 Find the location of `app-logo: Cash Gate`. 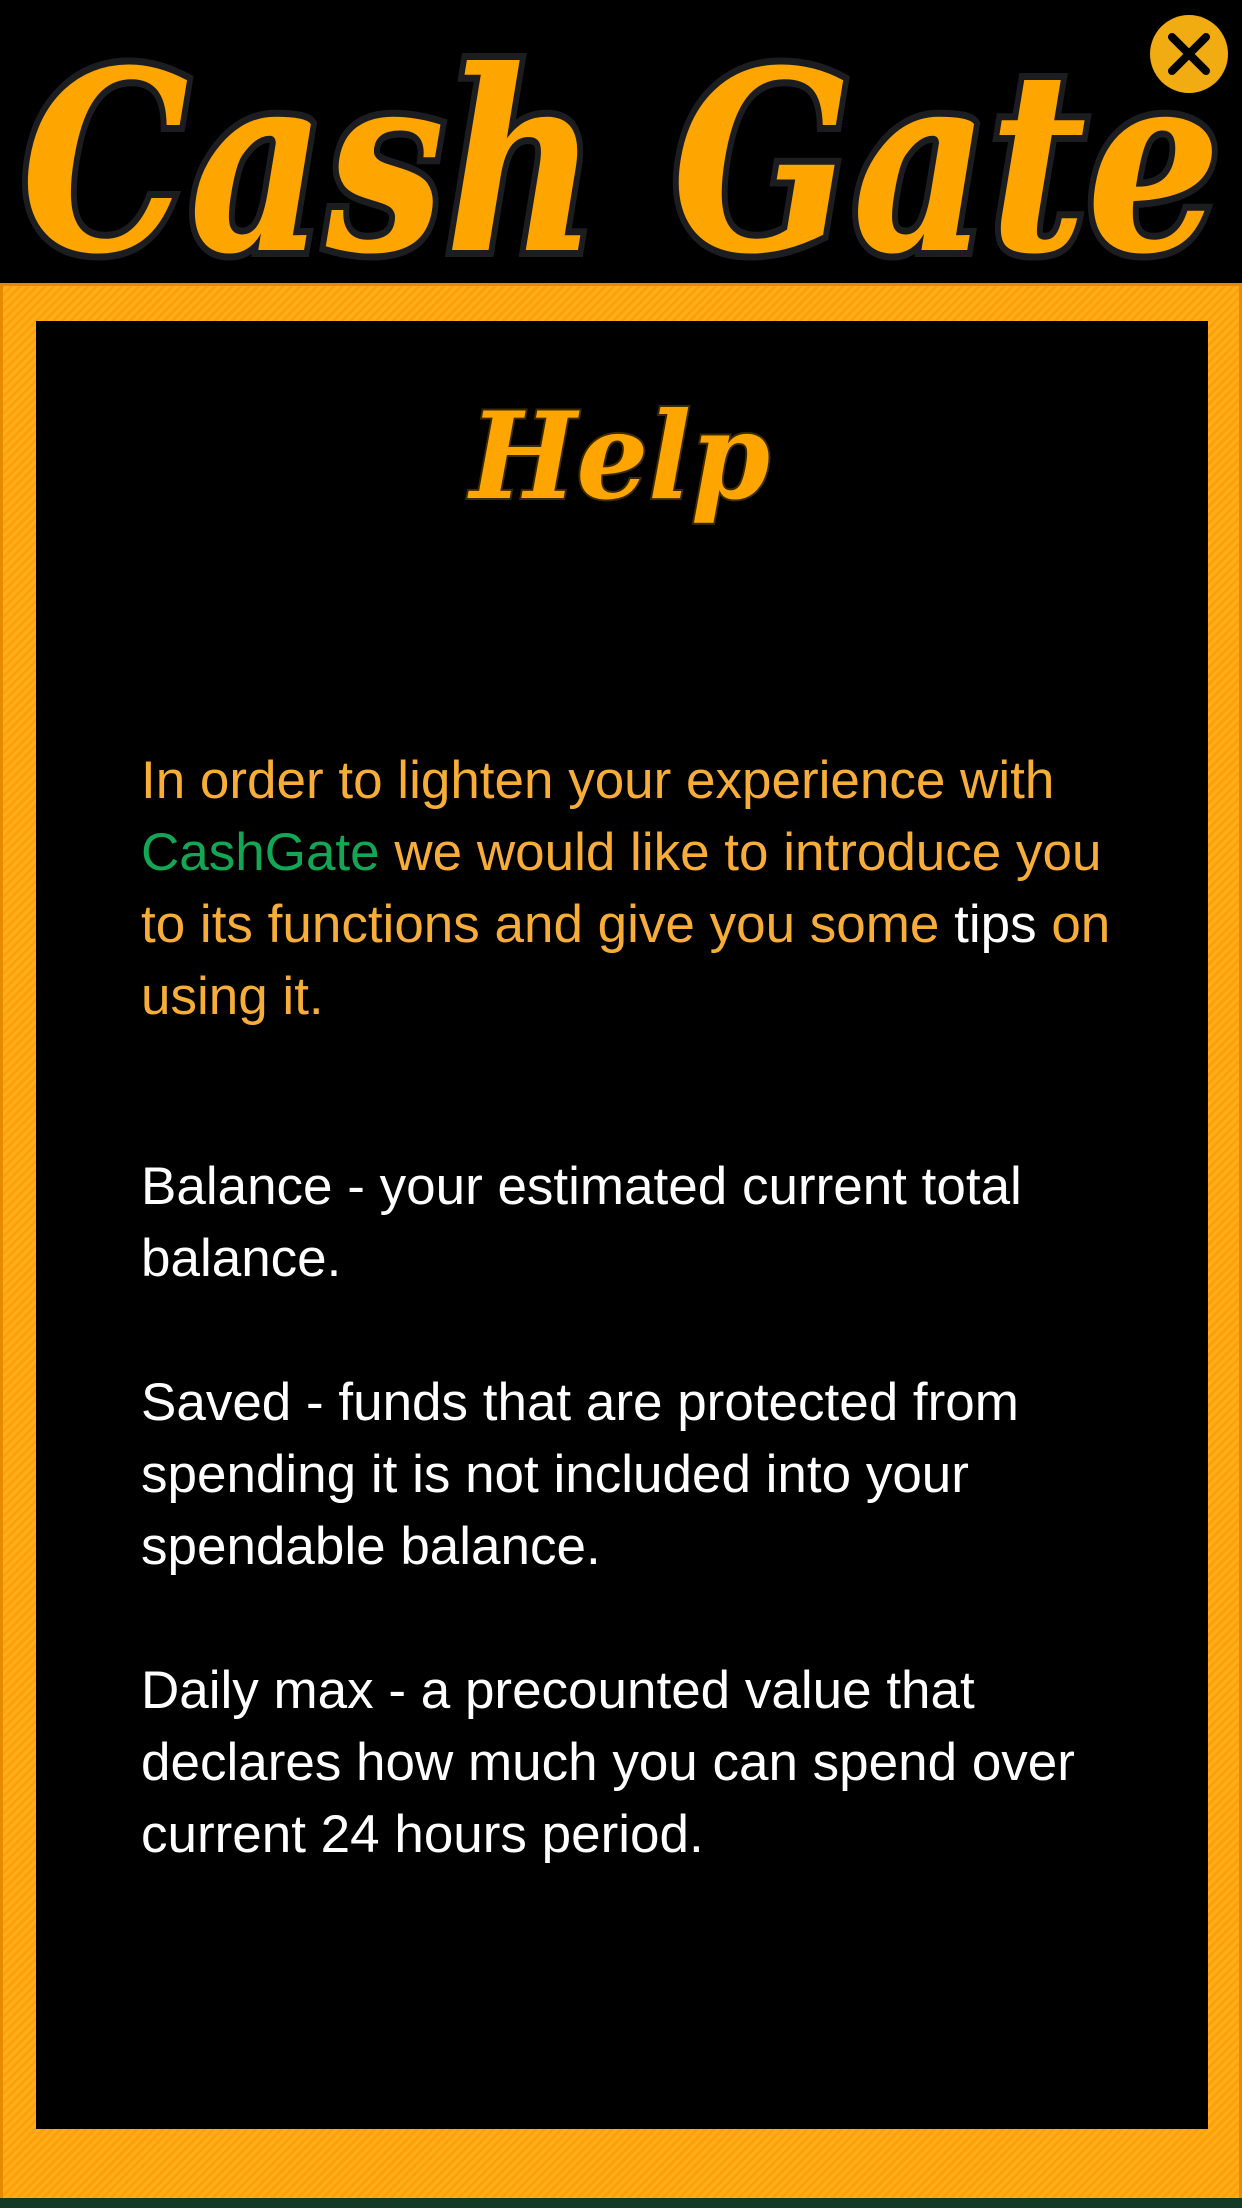

app-logo: Cash Gate is located at coordinates (621, 162).